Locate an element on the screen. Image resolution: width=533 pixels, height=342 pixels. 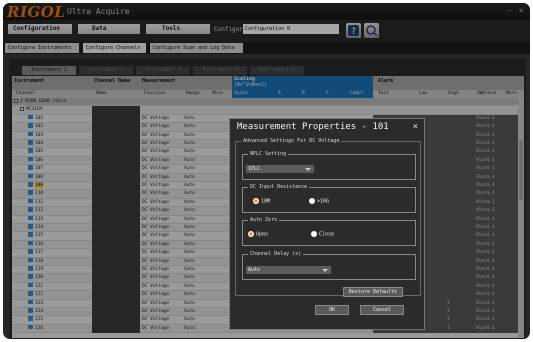
radio-close-label: Close is located at coordinates (327, 234).